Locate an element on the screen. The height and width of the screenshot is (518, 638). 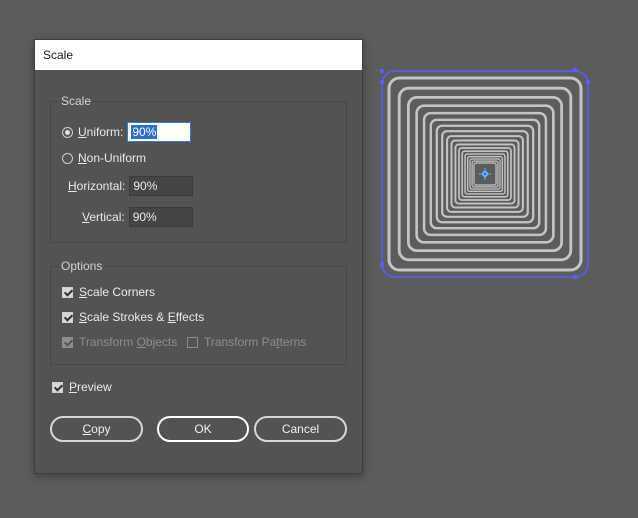
cancel-button: Cancel is located at coordinates (300, 429).